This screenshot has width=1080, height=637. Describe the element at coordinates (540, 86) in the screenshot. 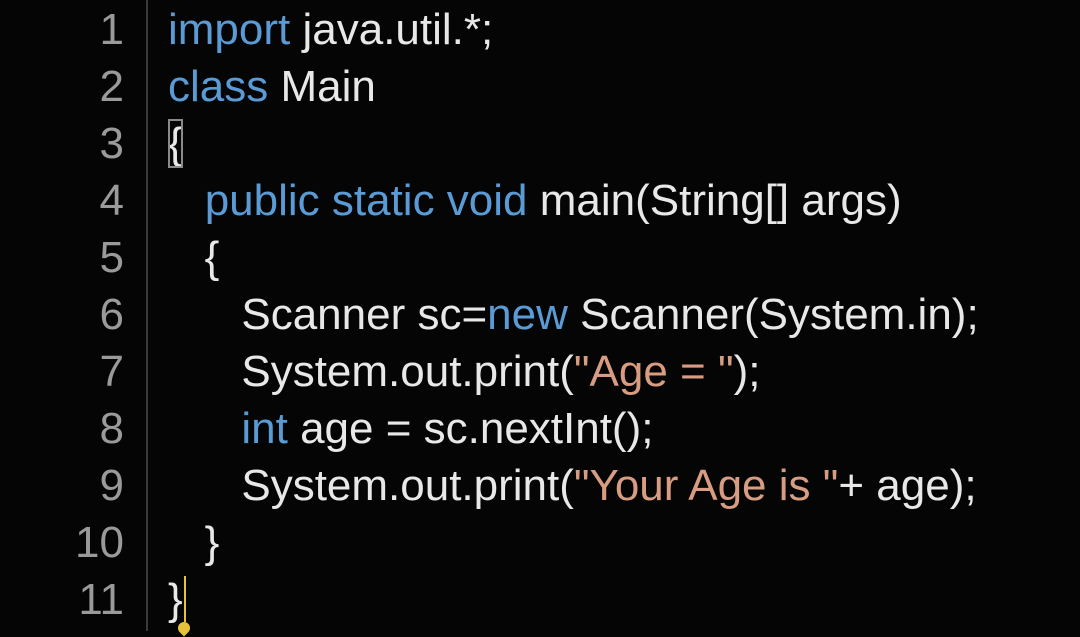

I see `code-line: 2 class Main` at that location.